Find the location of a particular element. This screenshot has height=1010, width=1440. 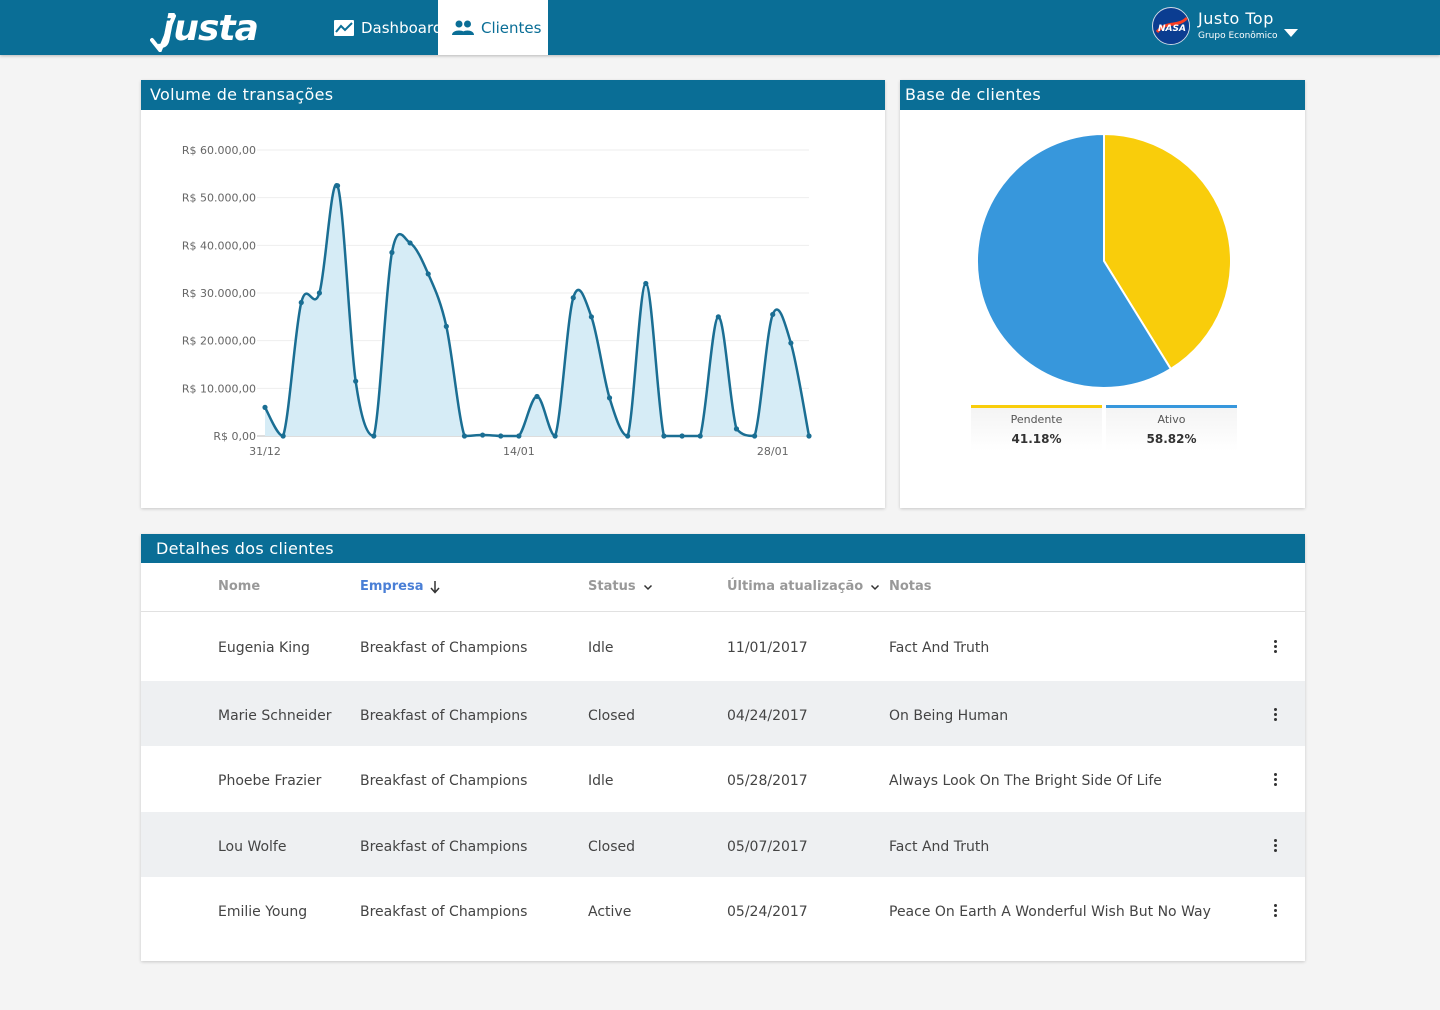

tab-dashboard: Dashboard is located at coordinates (387, 27).